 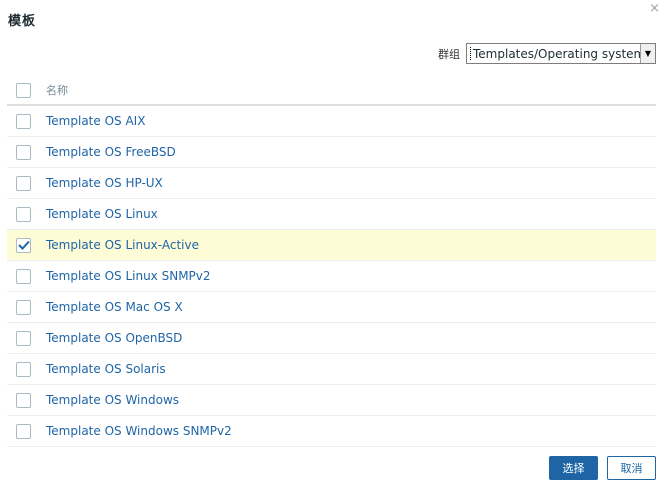 What do you see at coordinates (331, 400) in the screenshot?
I see `table-row: Template OS Windows` at bounding box center [331, 400].